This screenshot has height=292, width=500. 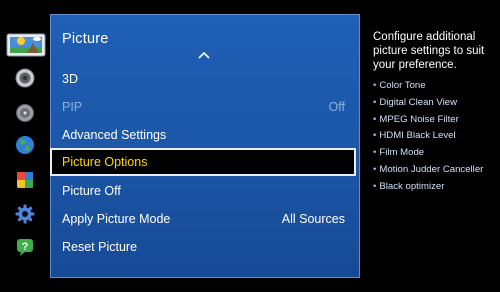 I want to click on panel-title: Picture, so click(x=85, y=39).